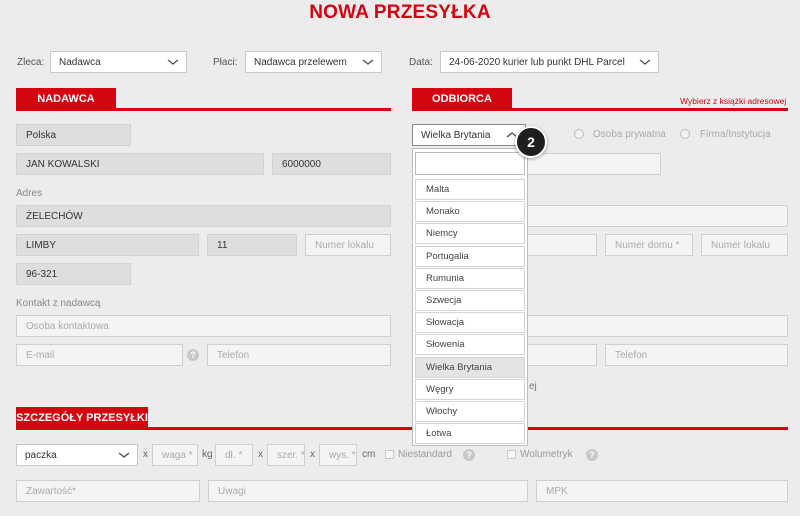 This screenshot has width=800, height=516. I want to click on receiver-flat-placeholder: Numer lokalu, so click(740, 245).